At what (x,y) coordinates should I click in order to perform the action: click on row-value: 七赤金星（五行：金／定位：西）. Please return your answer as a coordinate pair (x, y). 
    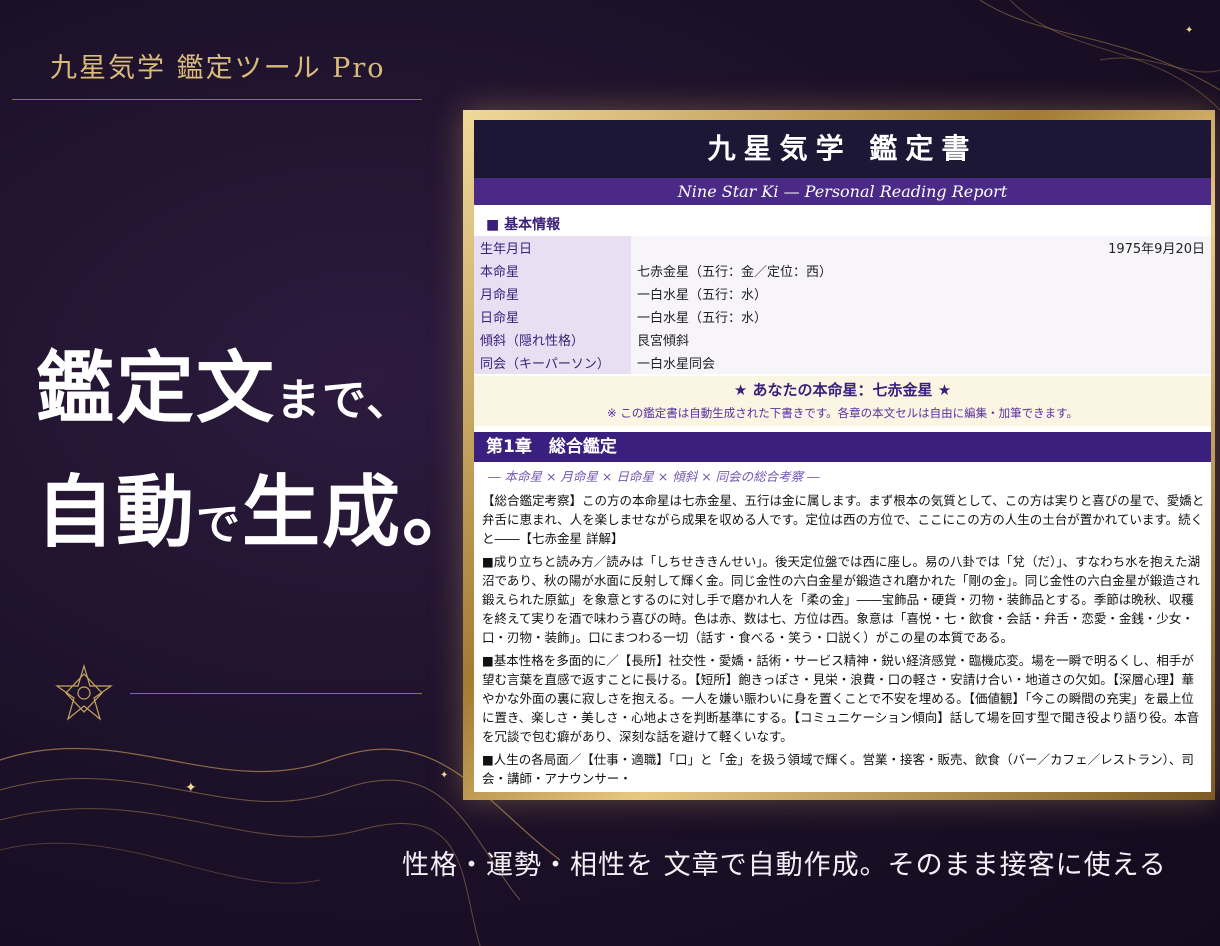
    Looking at the image, I should click on (921, 270).